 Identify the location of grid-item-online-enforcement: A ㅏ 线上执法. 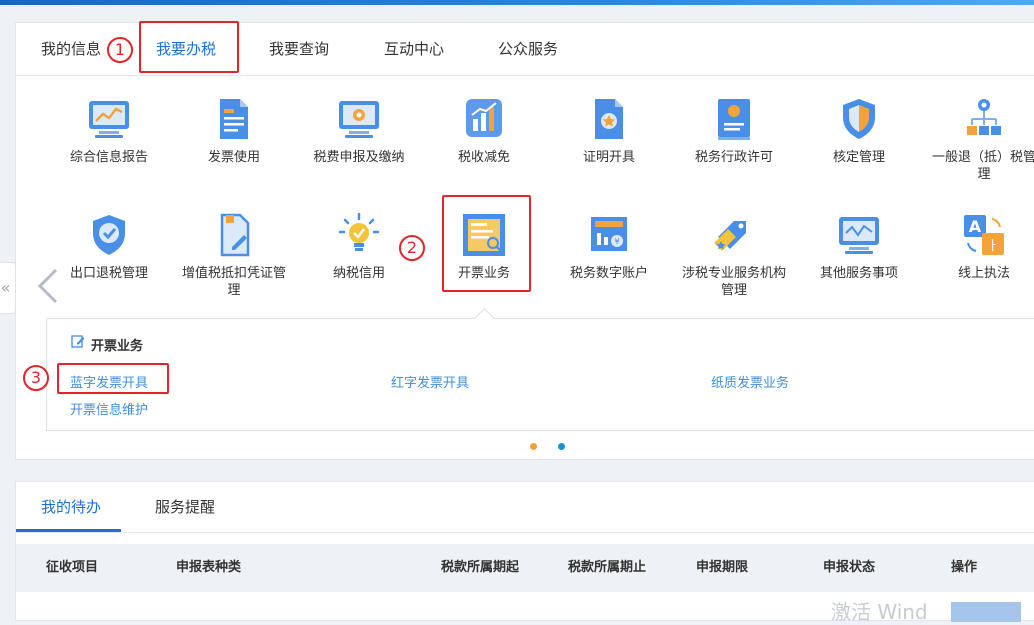
(979, 246).